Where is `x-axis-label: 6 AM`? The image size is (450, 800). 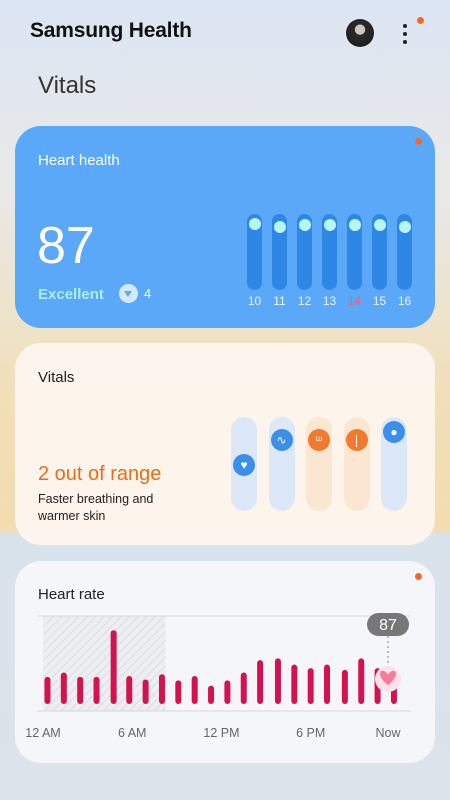
x-axis-label: 6 AM is located at coordinates (132, 733).